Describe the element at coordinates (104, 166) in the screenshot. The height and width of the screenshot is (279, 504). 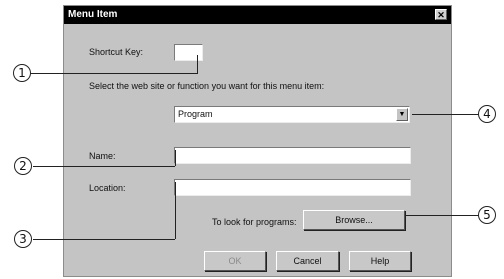
I see `callout-2-leader` at that location.